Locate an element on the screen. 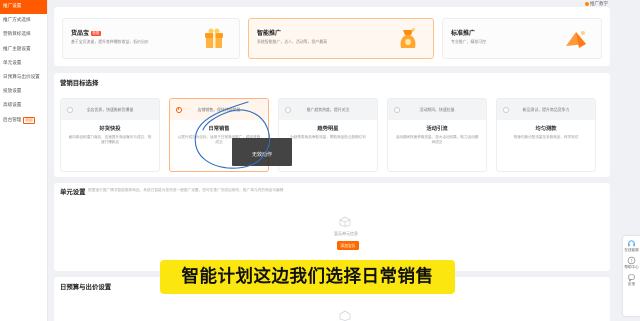 Image resolution: width=640 pixels, height=321 pixels. money-bag-icon is located at coordinates (408, 37).